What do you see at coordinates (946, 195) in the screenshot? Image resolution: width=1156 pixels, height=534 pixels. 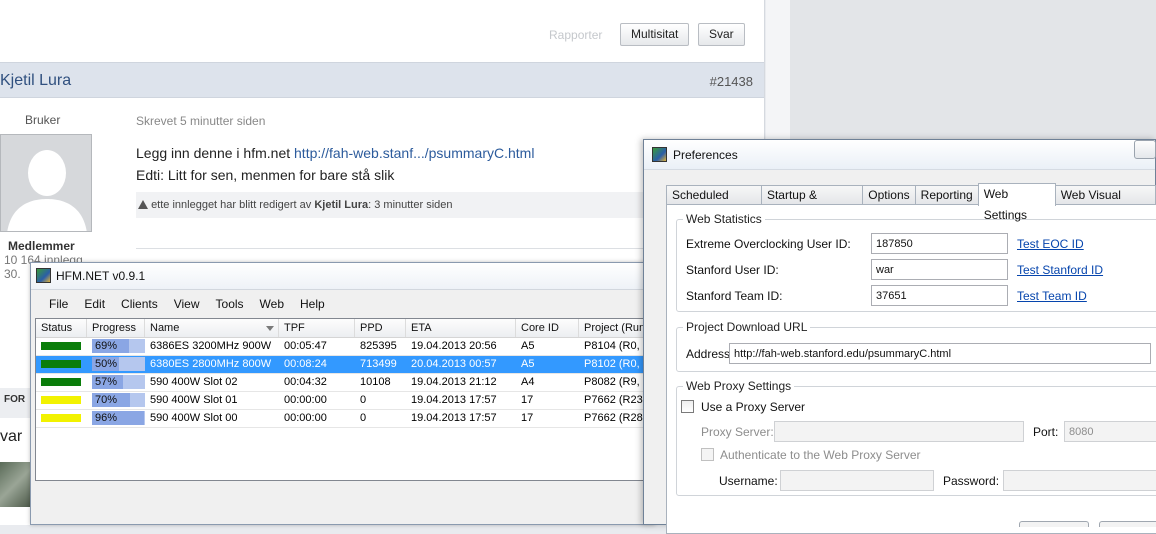 I see `tab-reporting: Reporting` at bounding box center [946, 195].